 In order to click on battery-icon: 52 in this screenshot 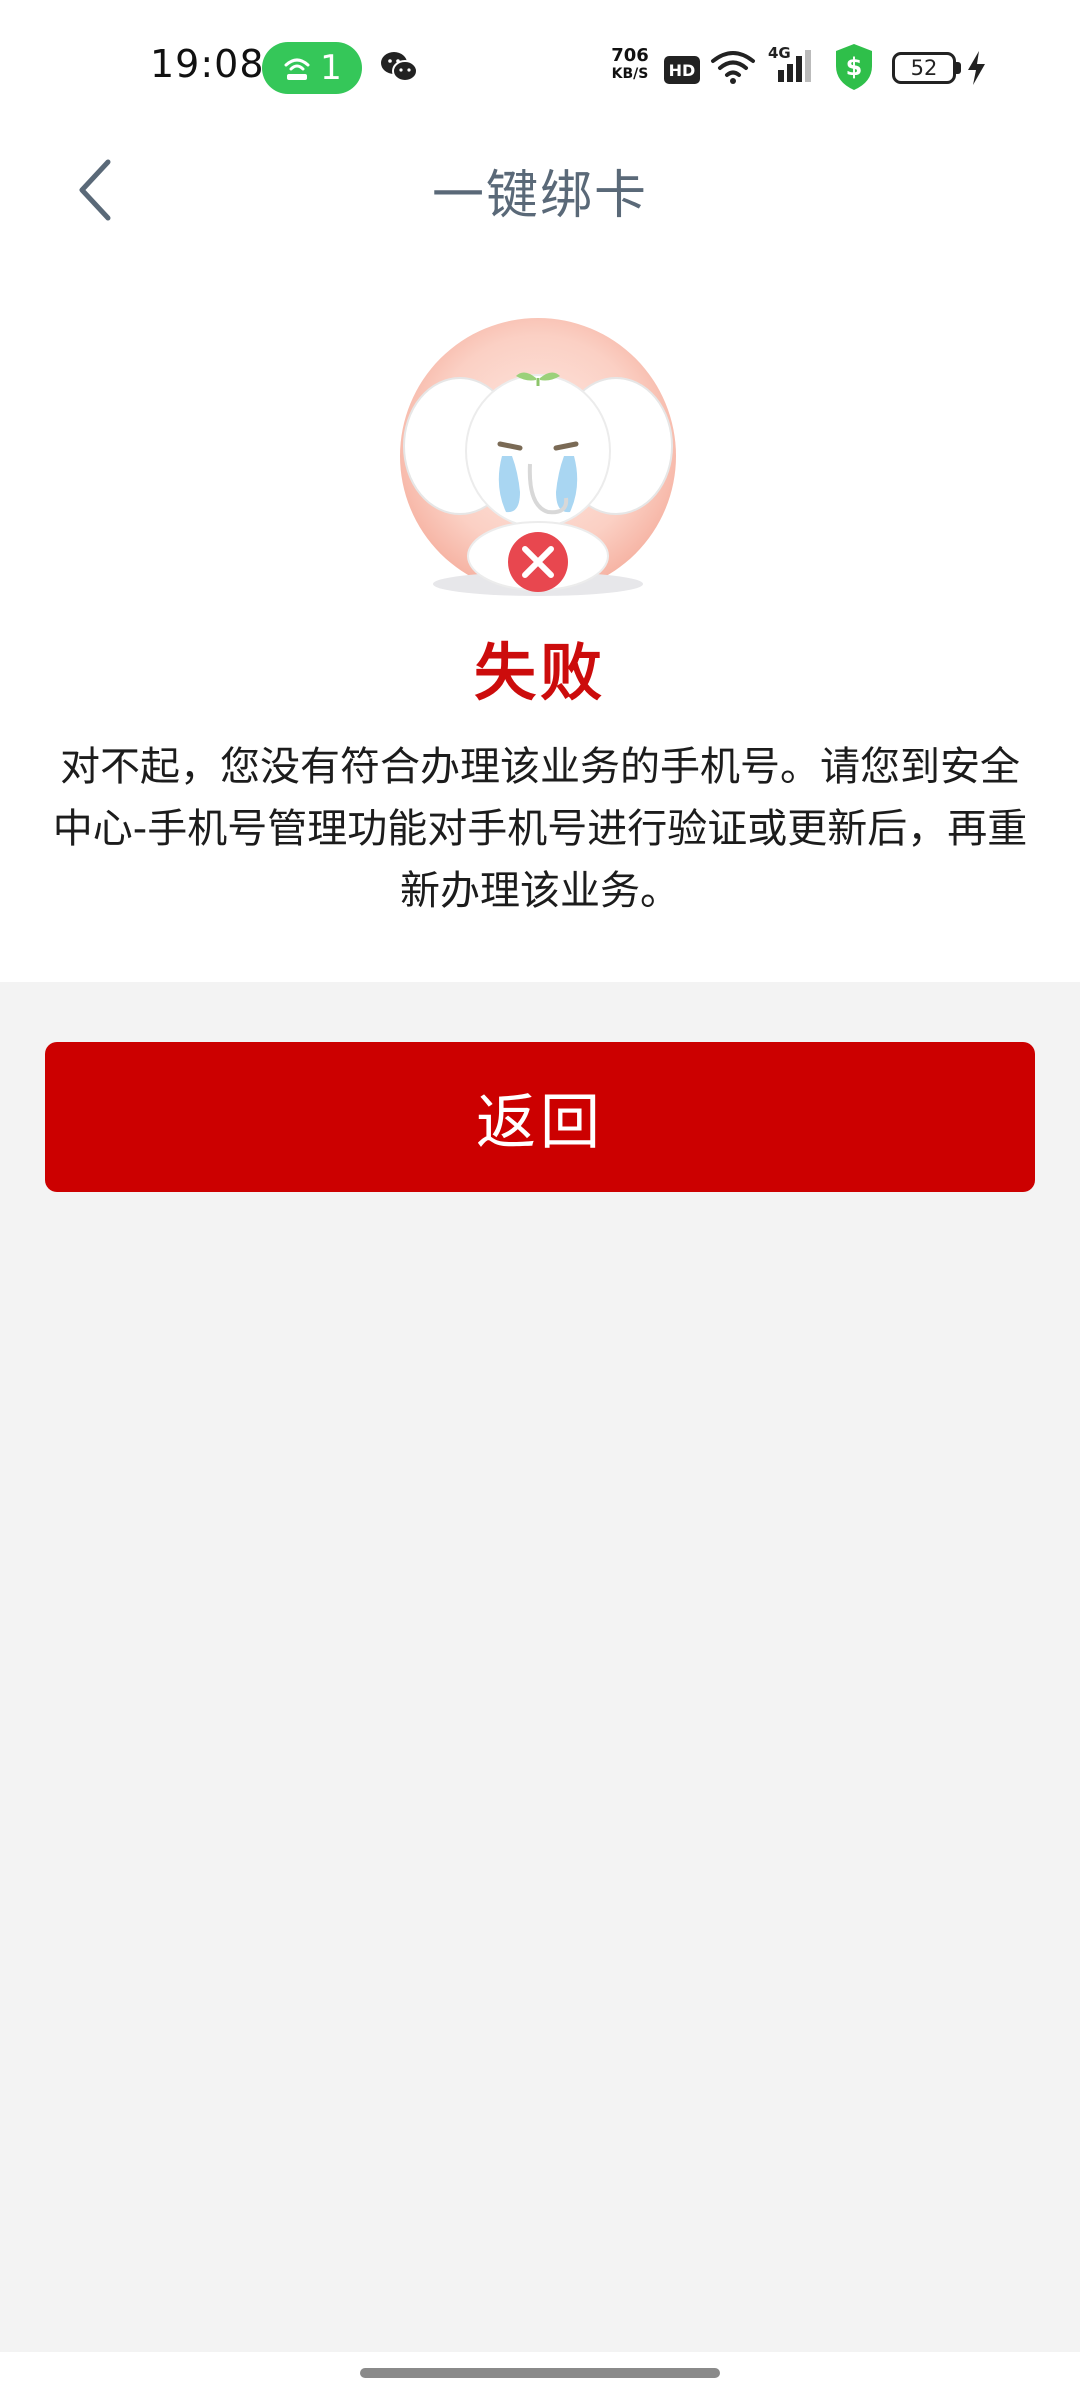, I will do `click(924, 68)`.